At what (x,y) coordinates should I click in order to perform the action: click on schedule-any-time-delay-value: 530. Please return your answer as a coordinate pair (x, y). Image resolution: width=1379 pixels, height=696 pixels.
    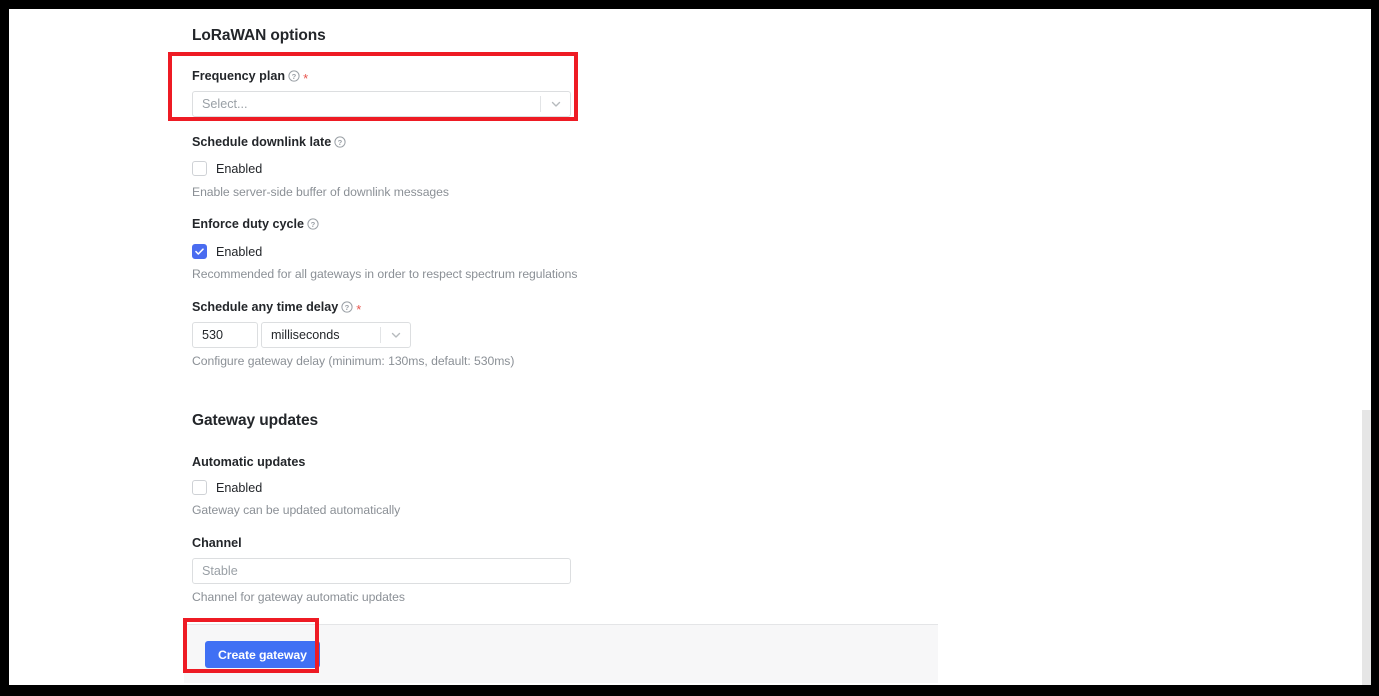
    Looking at the image, I should click on (213, 335).